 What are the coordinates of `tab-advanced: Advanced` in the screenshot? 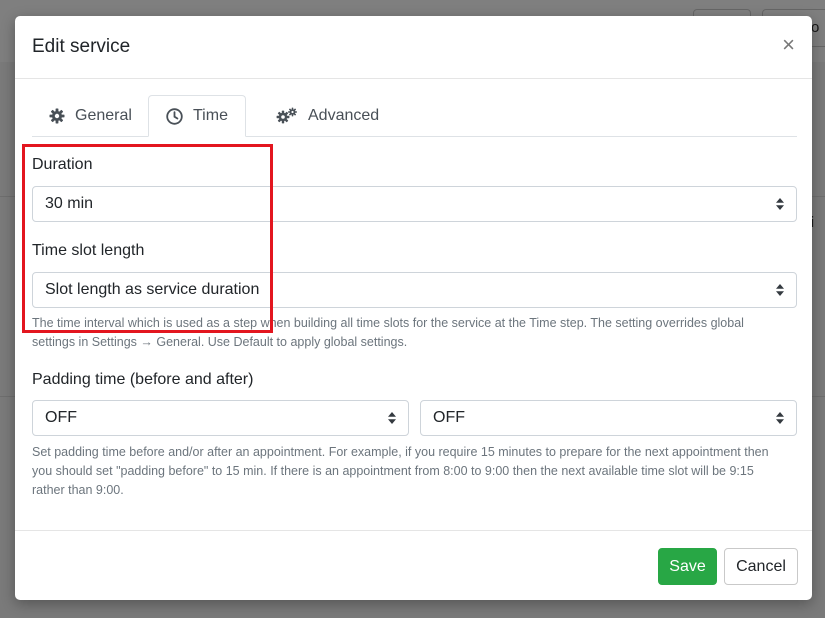 It's located at (327, 115).